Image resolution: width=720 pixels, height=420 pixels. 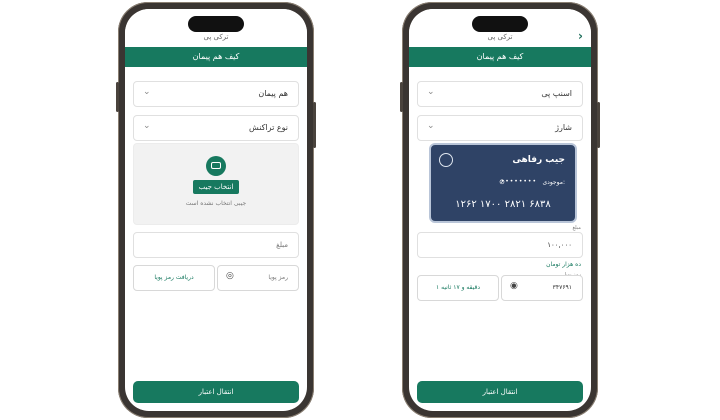 What do you see at coordinates (278, 277) in the screenshot?
I see `otp-placeholder: رمز پویا` at bounding box center [278, 277].